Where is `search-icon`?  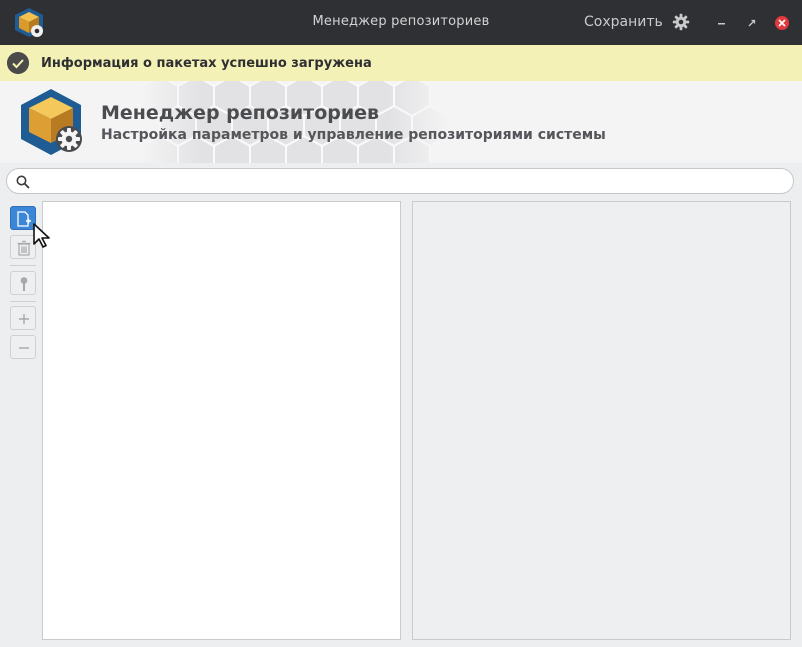 search-icon is located at coordinates (23, 182).